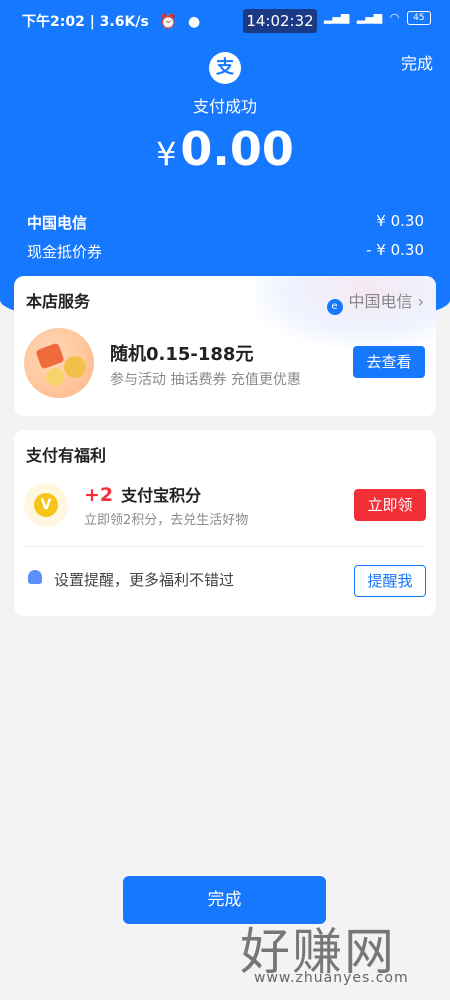 This screenshot has height=1000, width=450. I want to click on battery-icon: 45, so click(418, 18).